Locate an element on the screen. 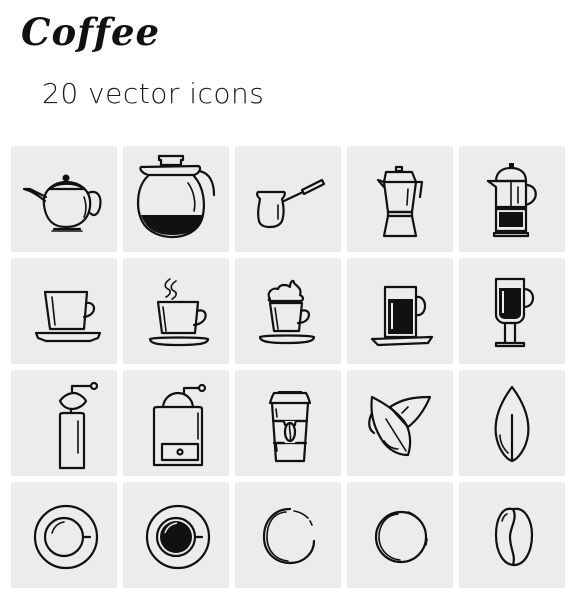 The image size is (577, 600). single-leaf-icon is located at coordinates (512, 424).